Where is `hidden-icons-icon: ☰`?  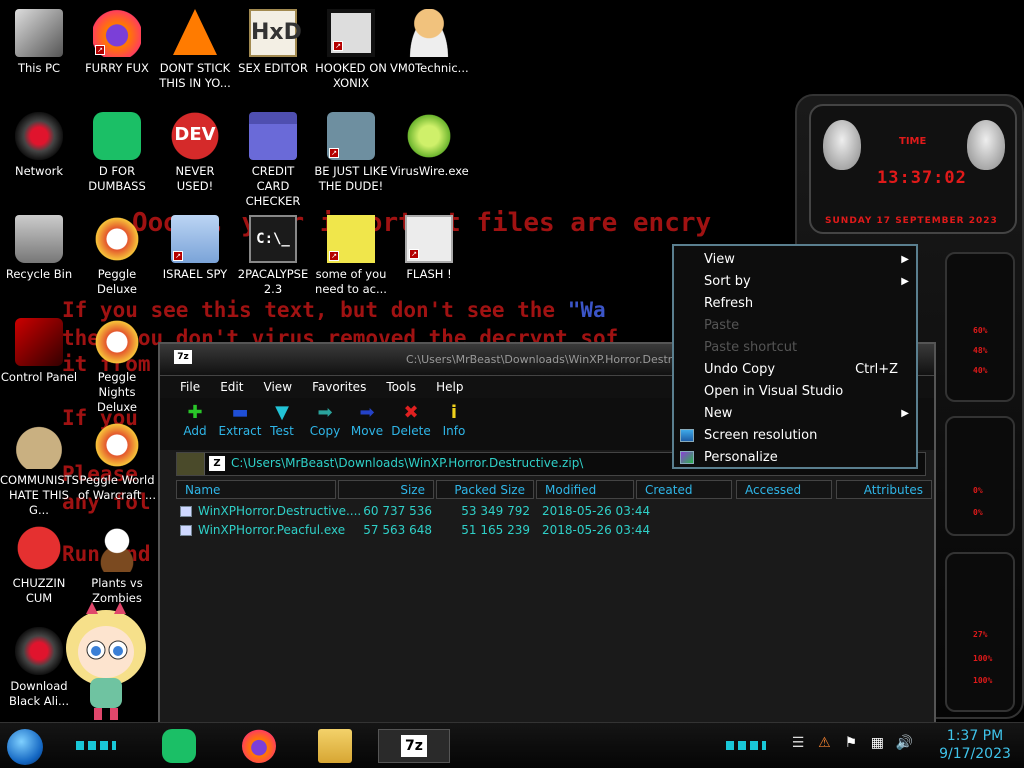
hidden-icons-icon: ☰ is located at coordinates (798, 743).